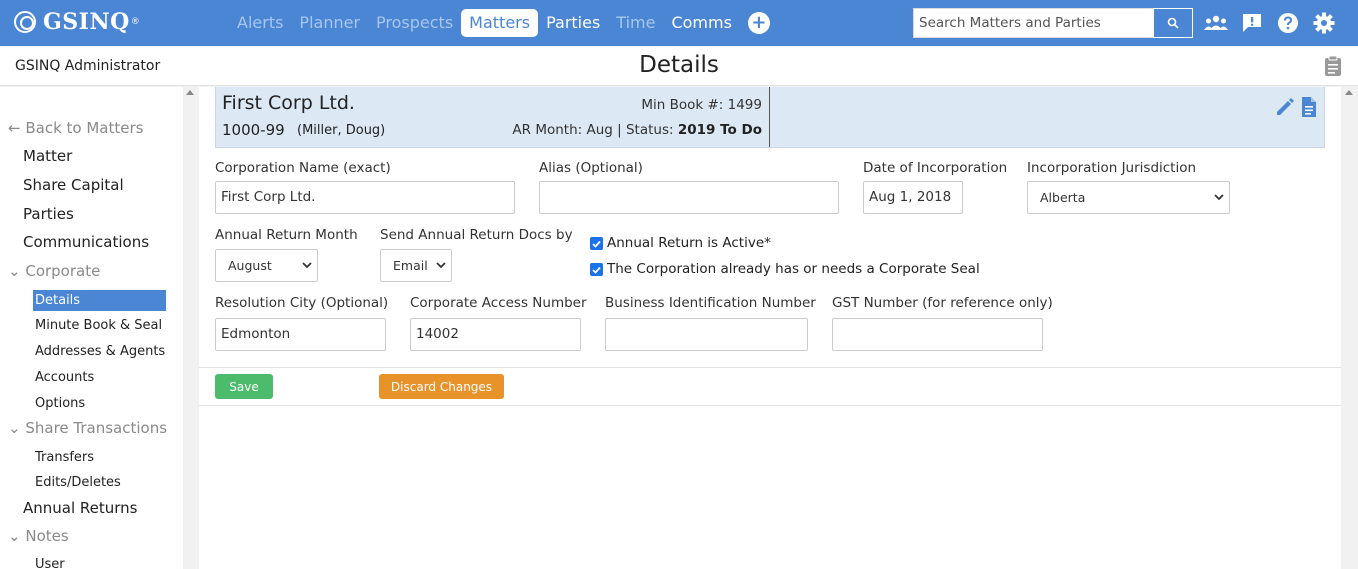 The image size is (1358, 569). Describe the element at coordinates (689, 197) in the screenshot. I see `alias-input` at that location.